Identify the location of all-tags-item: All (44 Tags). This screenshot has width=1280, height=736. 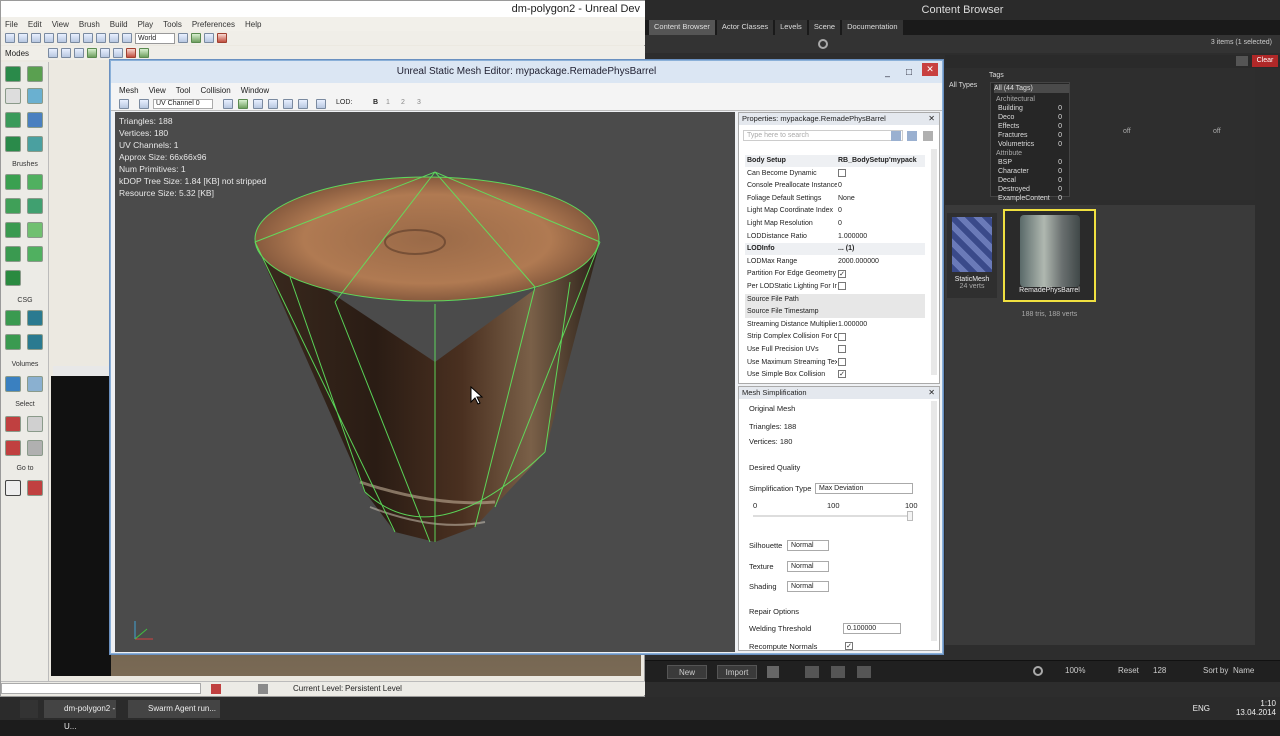
(1031, 88).